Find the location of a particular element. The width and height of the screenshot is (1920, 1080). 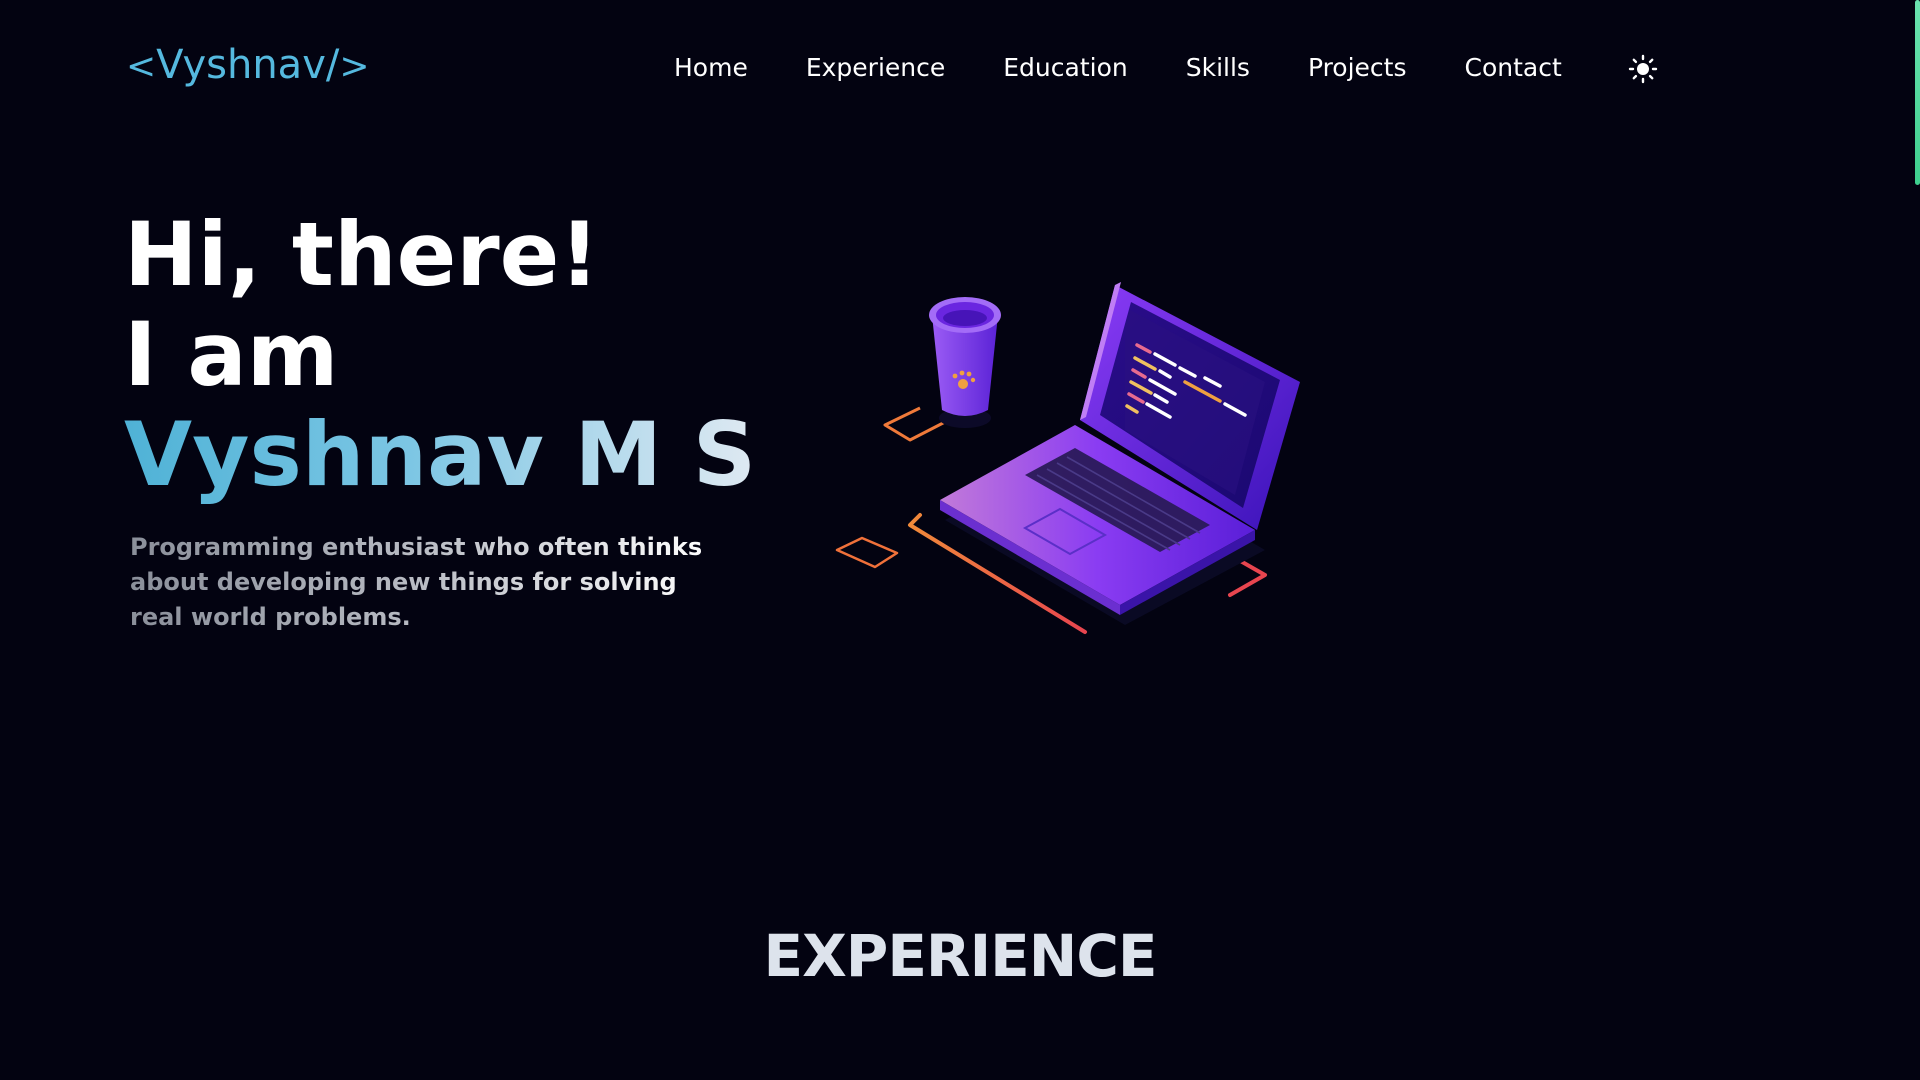

hero-intro: I am is located at coordinates (231, 354).